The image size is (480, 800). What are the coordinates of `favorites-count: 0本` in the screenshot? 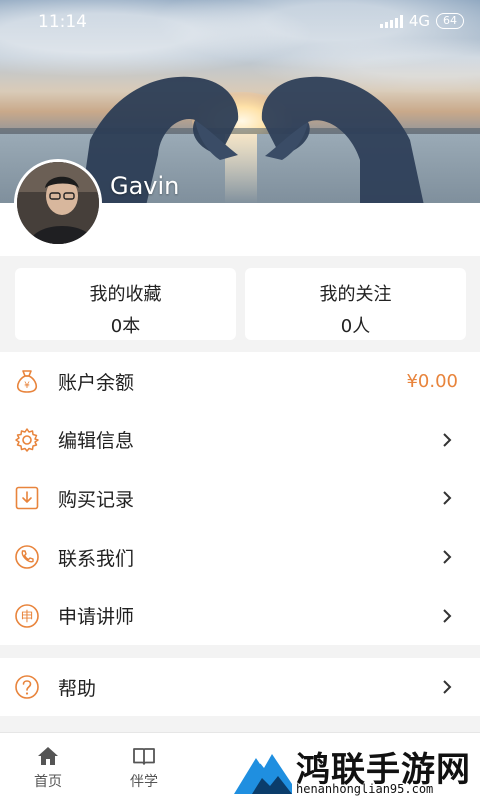 It's located at (125, 326).